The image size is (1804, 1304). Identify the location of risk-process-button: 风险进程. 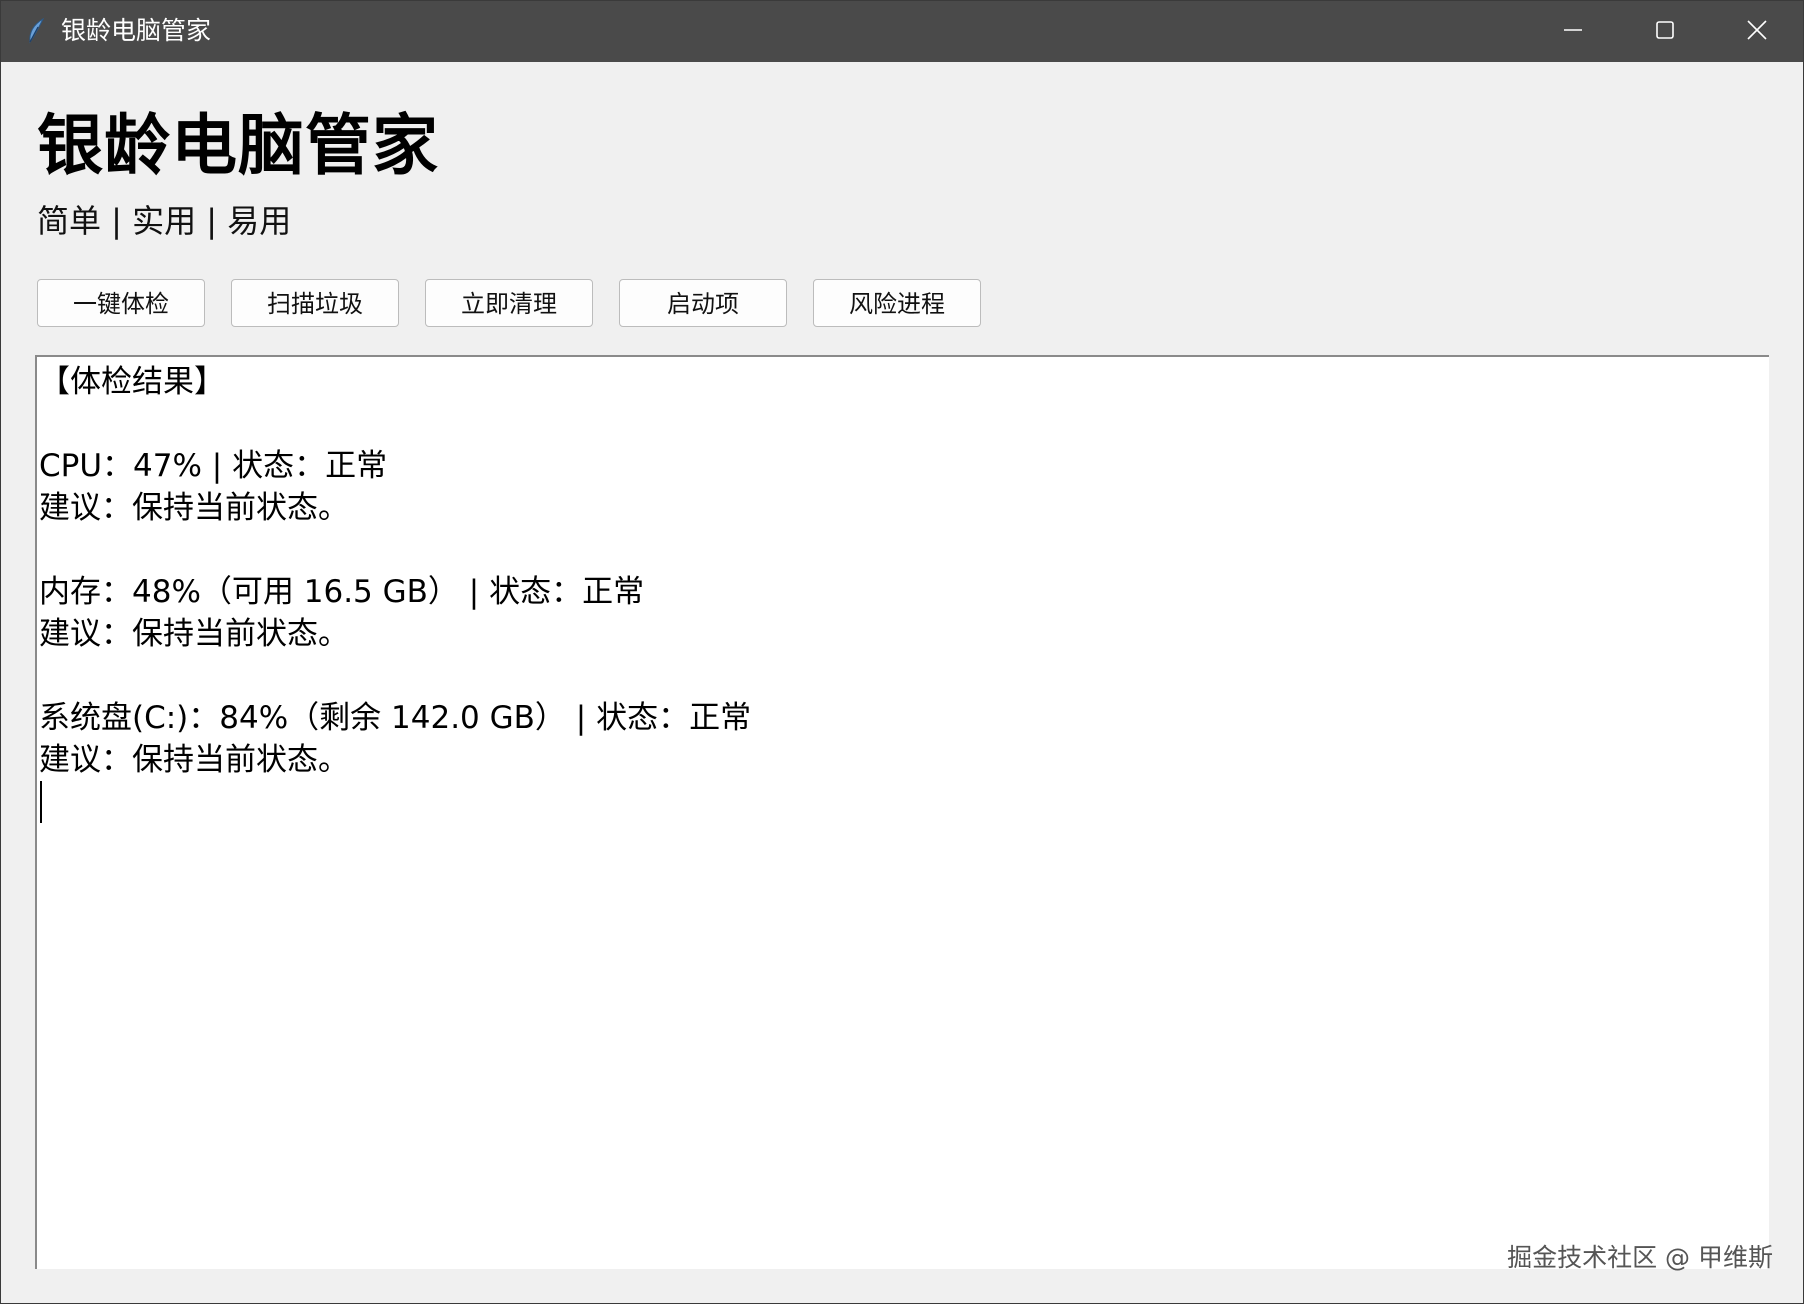
(897, 303).